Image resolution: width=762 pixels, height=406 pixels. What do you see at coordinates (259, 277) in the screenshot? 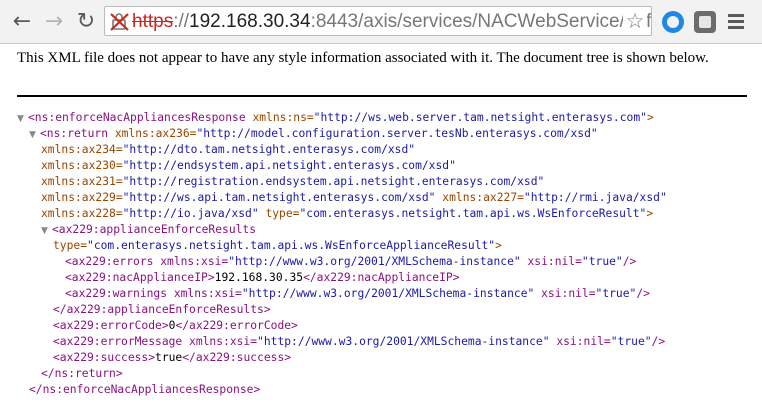
I see `xml-ip-value: 192.168.30.35` at bounding box center [259, 277].